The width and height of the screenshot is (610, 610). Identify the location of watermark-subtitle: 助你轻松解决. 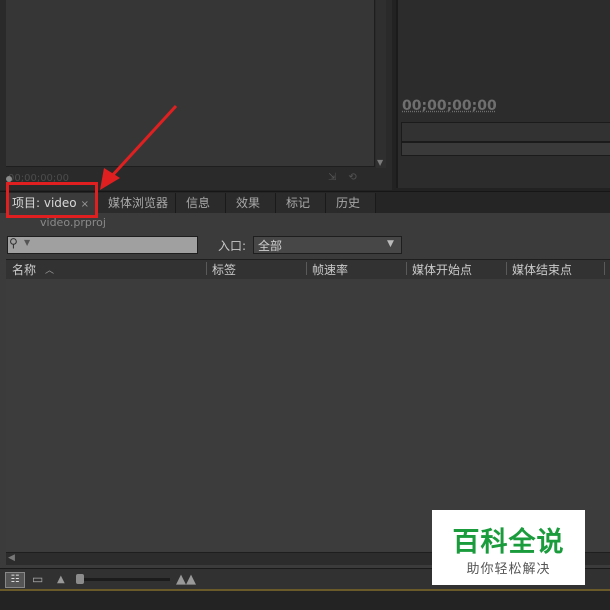
(508, 569).